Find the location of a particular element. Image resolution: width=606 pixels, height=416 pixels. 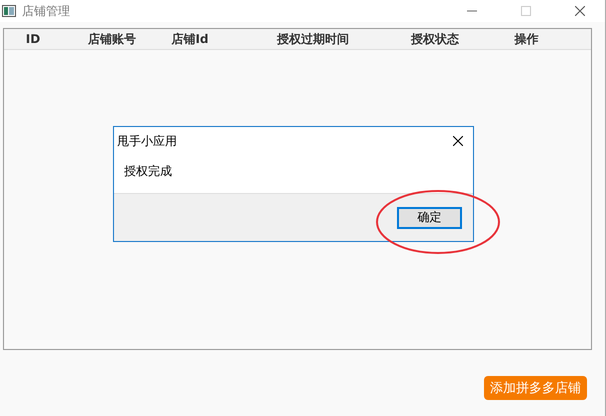

window-title: 店铺管理 is located at coordinates (46, 11).